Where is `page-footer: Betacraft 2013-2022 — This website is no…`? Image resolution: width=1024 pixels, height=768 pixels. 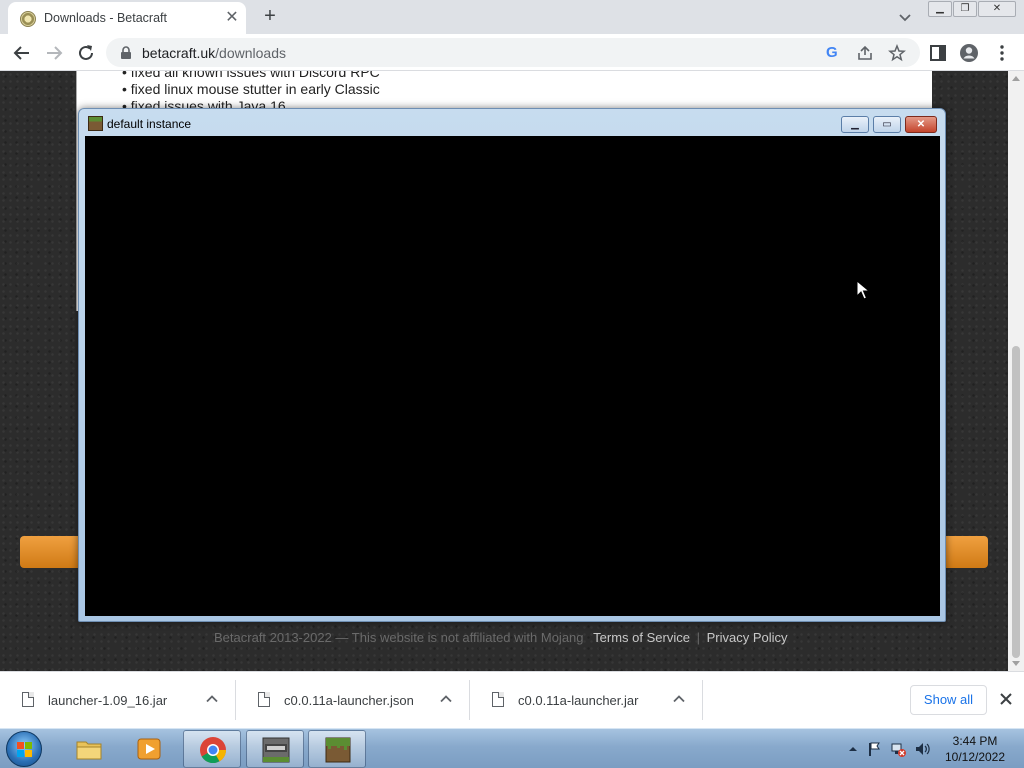
page-footer: Betacraft 2013-2022 — This website is no… is located at coordinates (501, 637).